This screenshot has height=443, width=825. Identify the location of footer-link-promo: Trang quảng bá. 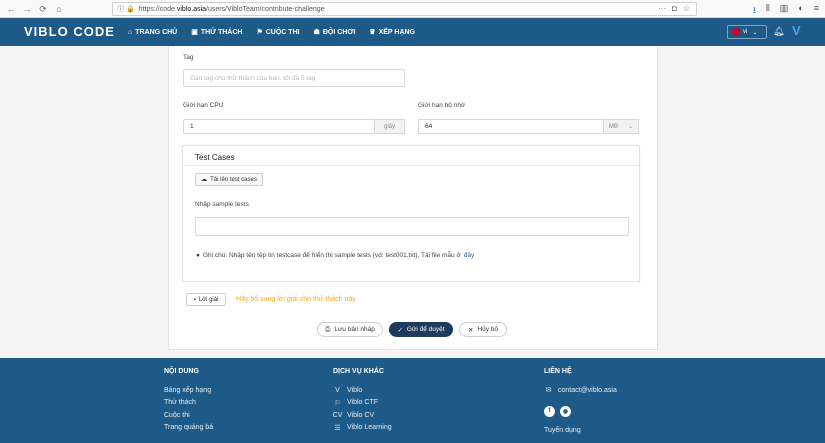
(188, 428).